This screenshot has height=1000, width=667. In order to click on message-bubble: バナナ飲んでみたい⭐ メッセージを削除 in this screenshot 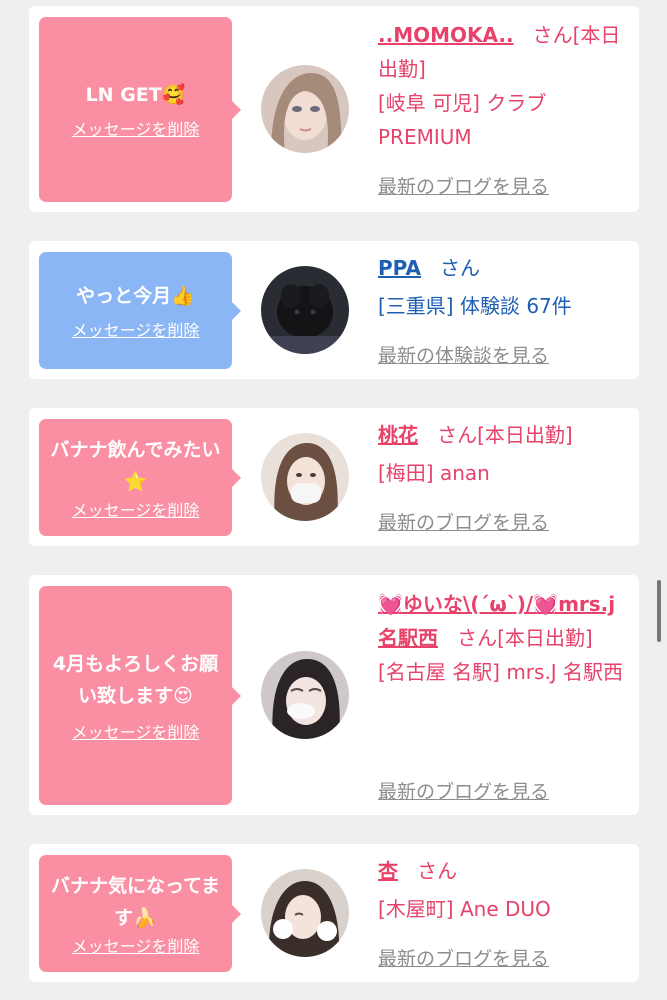, I will do `click(140, 477)`.